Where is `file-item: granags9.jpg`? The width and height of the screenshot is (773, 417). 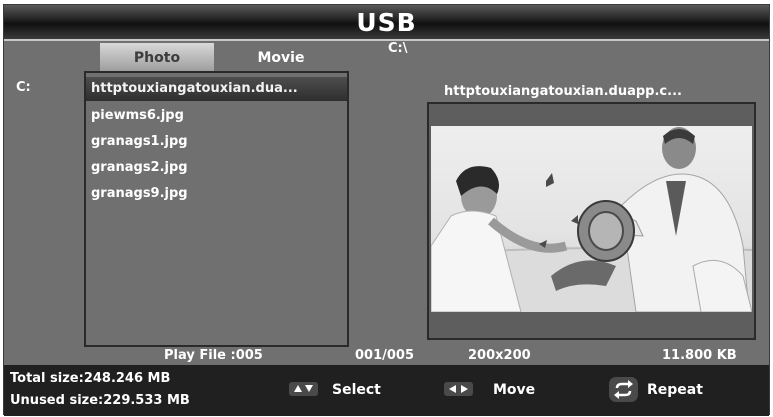 file-item: granags9.jpg is located at coordinates (216, 194).